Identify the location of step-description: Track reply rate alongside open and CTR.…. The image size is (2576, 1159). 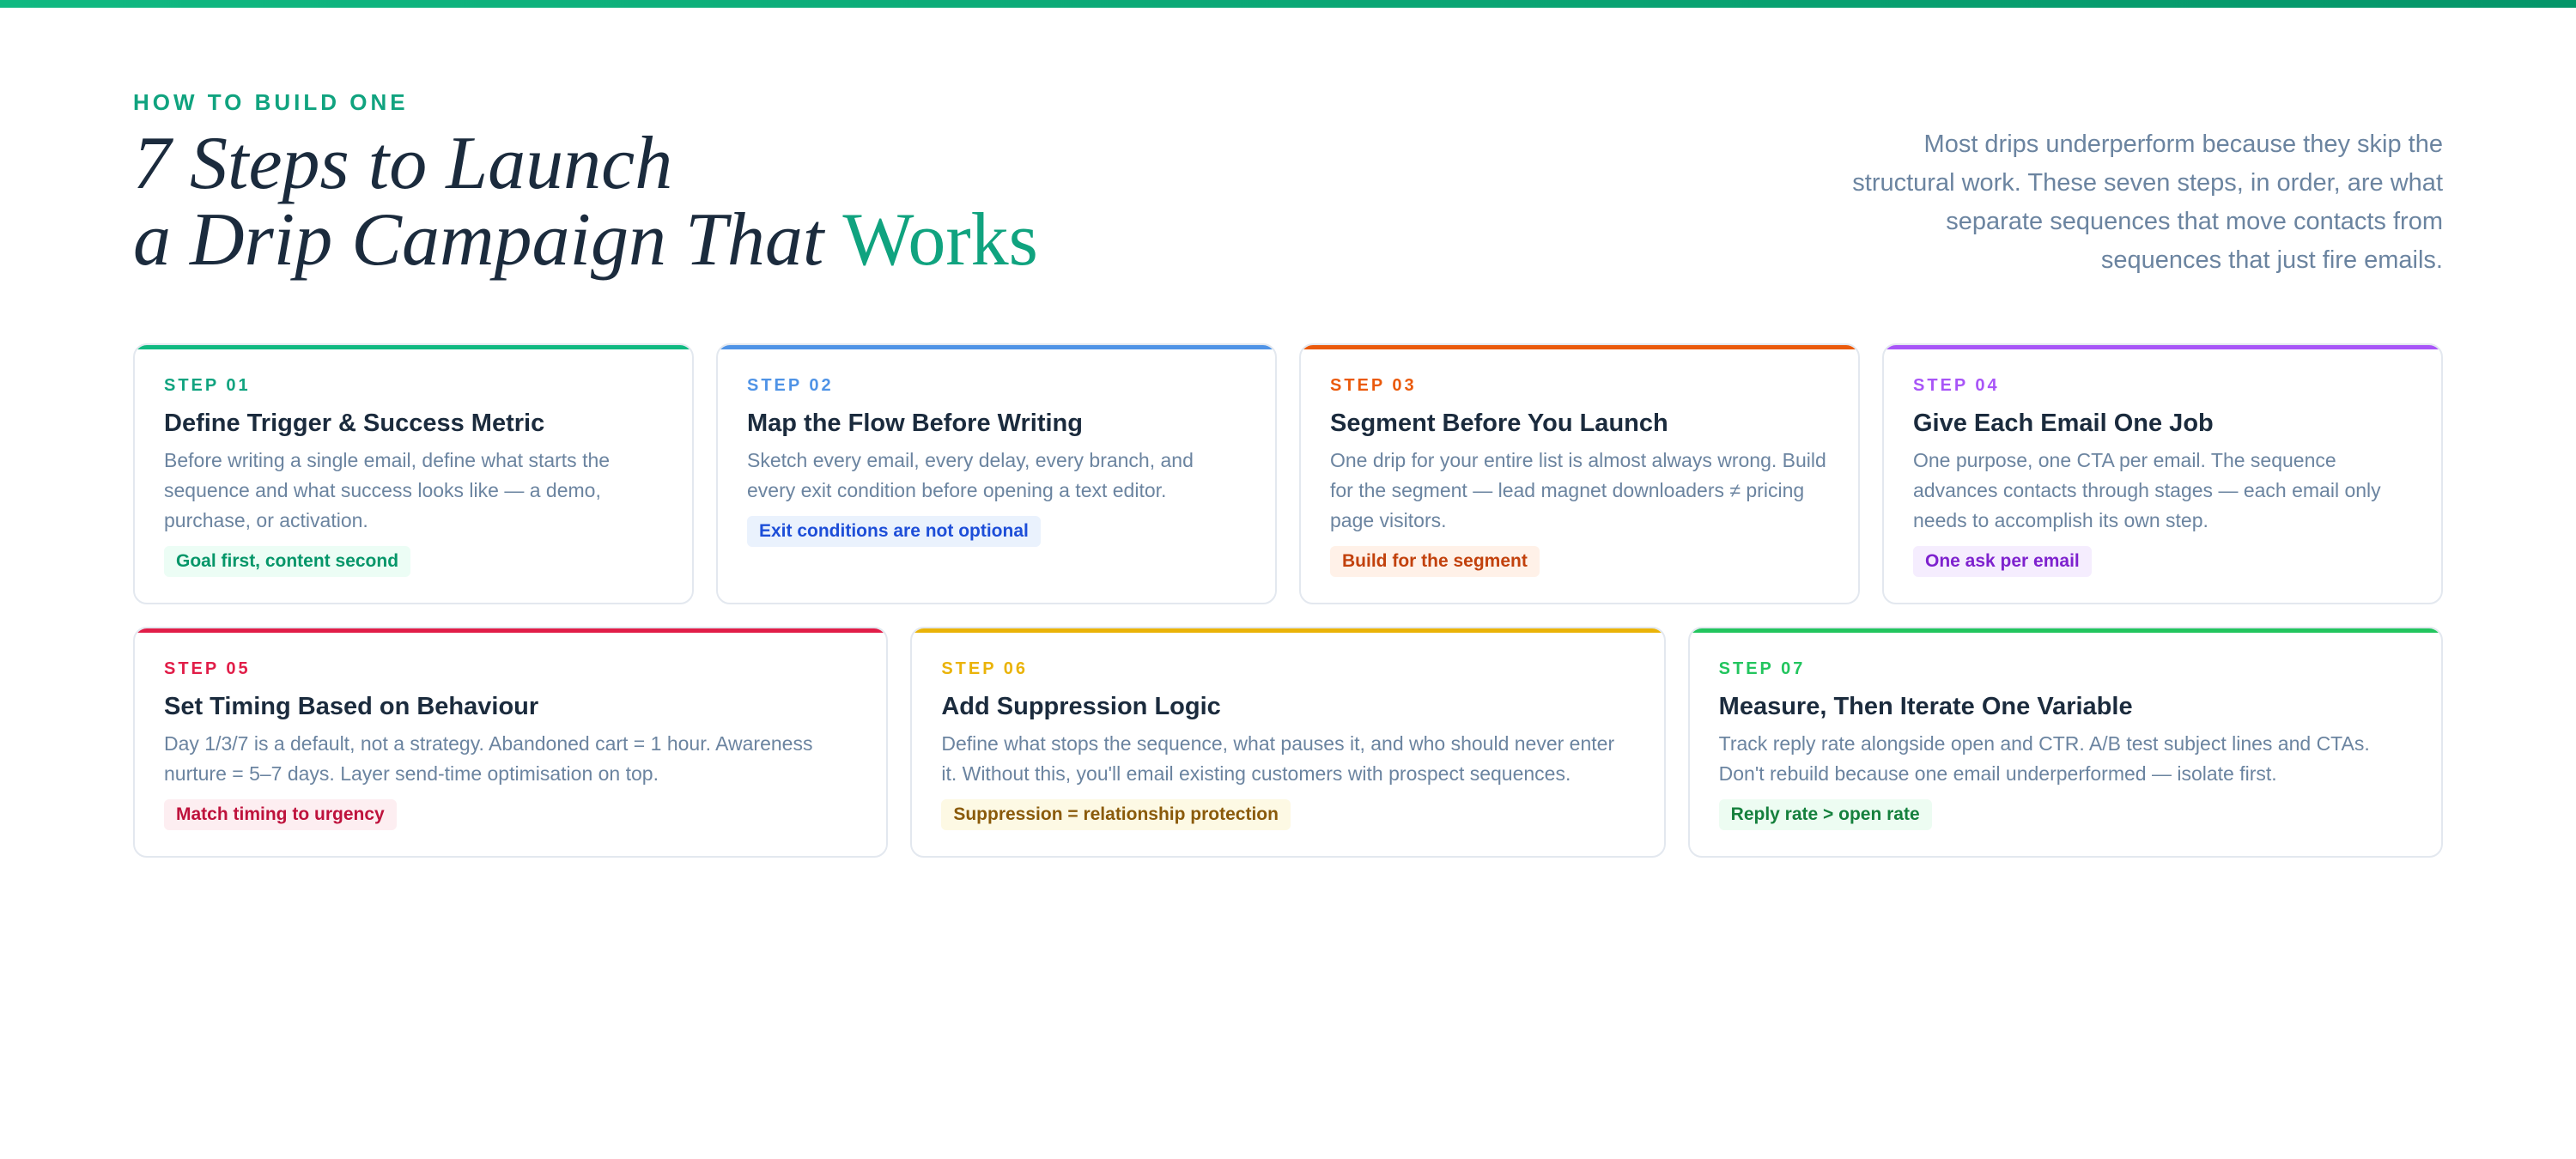
(2044, 759).